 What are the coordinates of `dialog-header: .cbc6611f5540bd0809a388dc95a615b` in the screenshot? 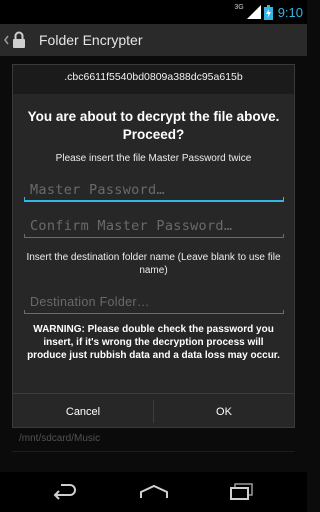 It's located at (153, 79).